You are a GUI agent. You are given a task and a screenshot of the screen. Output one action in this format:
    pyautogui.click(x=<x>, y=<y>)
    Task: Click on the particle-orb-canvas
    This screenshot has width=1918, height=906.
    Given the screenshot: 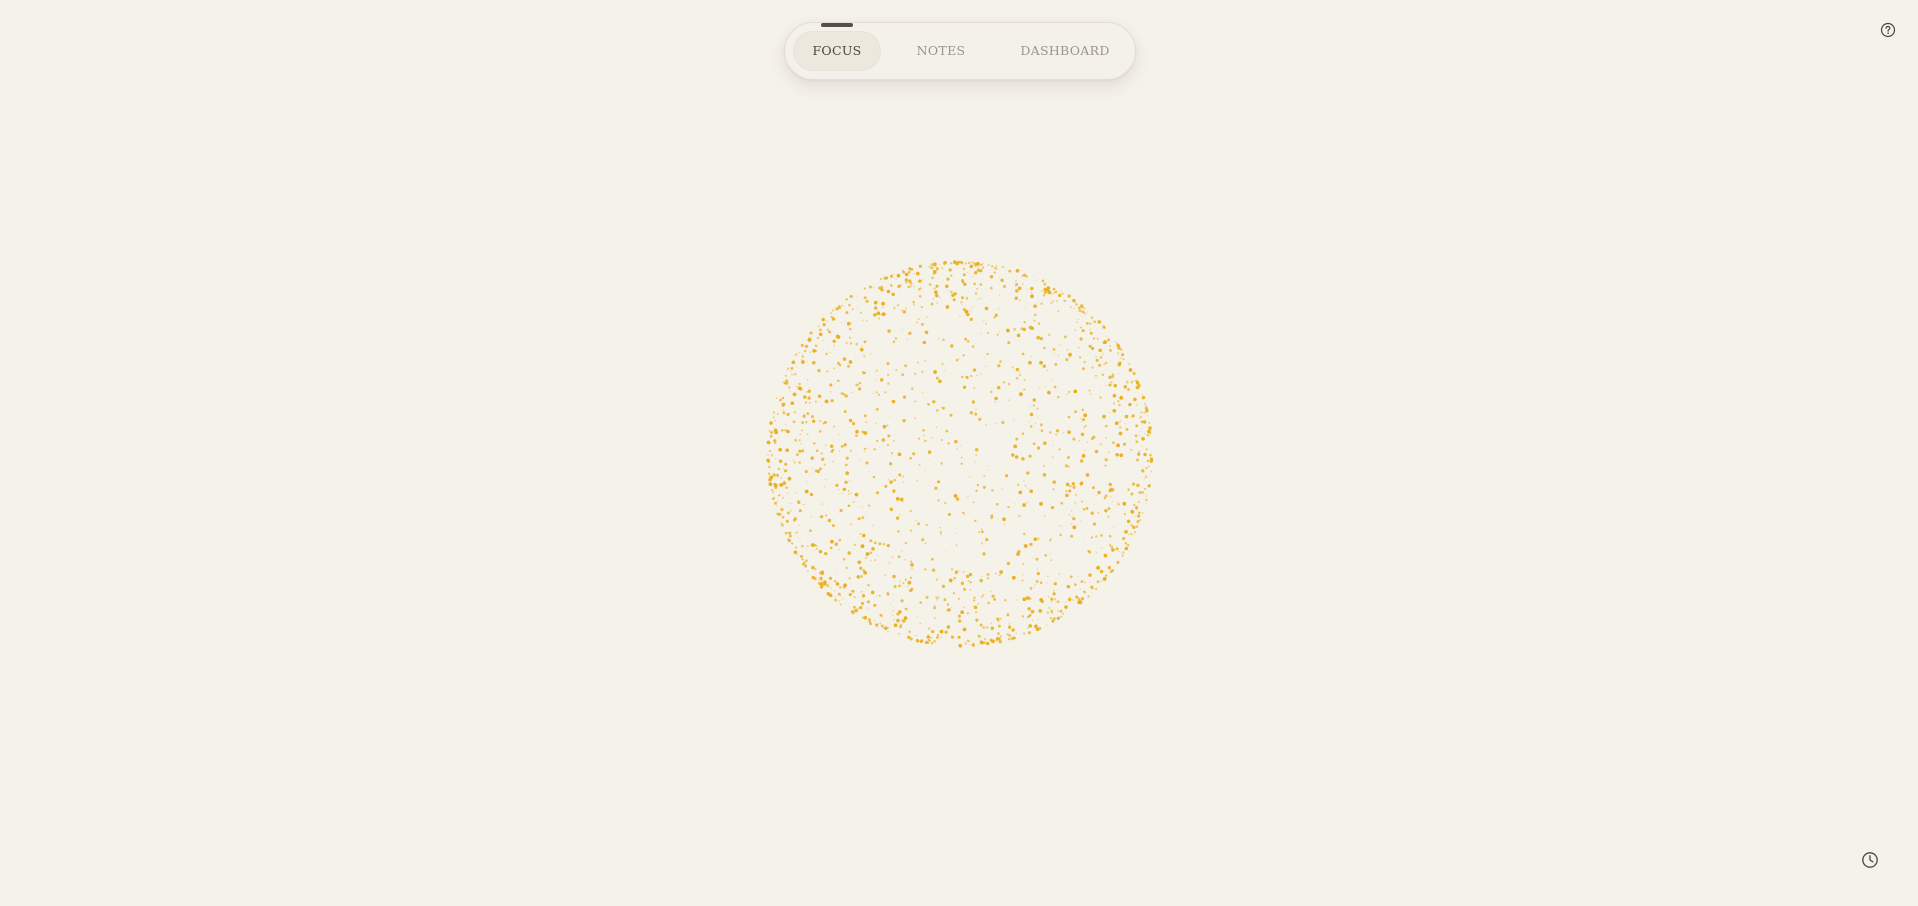 What is the action you would take?
    pyautogui.click(x=960, y=454)
    